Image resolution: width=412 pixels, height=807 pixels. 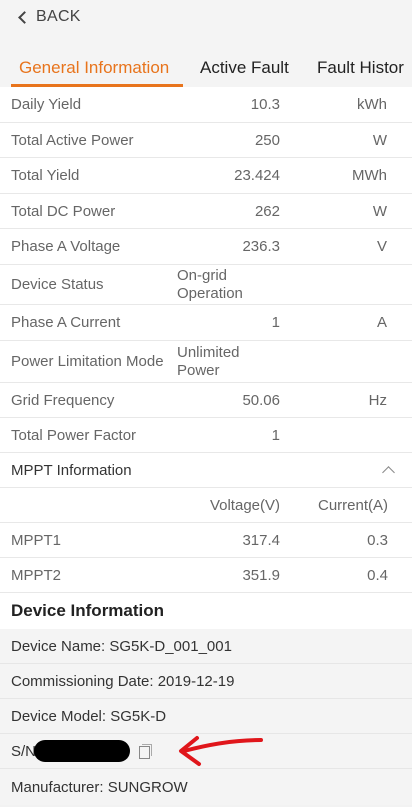 What do you see at coordinates (66, 246) in the screenshot?
I see `info-label: Phase A Voltage` at bounding box center [66, 246].